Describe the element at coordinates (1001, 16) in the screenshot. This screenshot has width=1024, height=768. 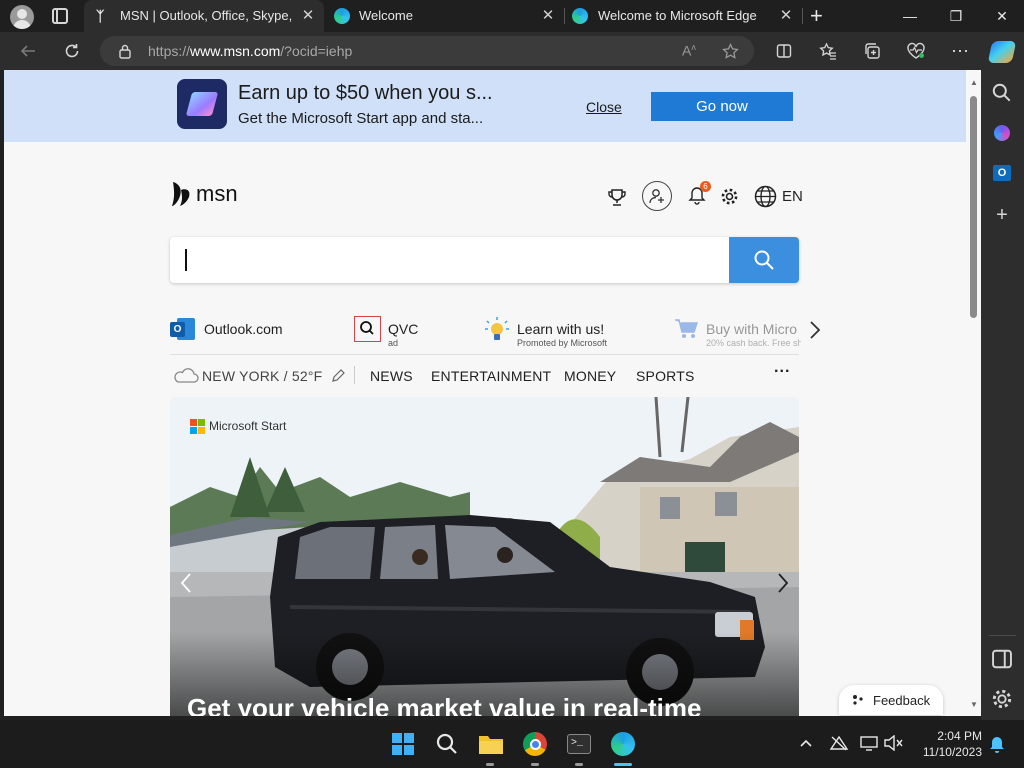
I see `close-window-button: ✕` at that location.